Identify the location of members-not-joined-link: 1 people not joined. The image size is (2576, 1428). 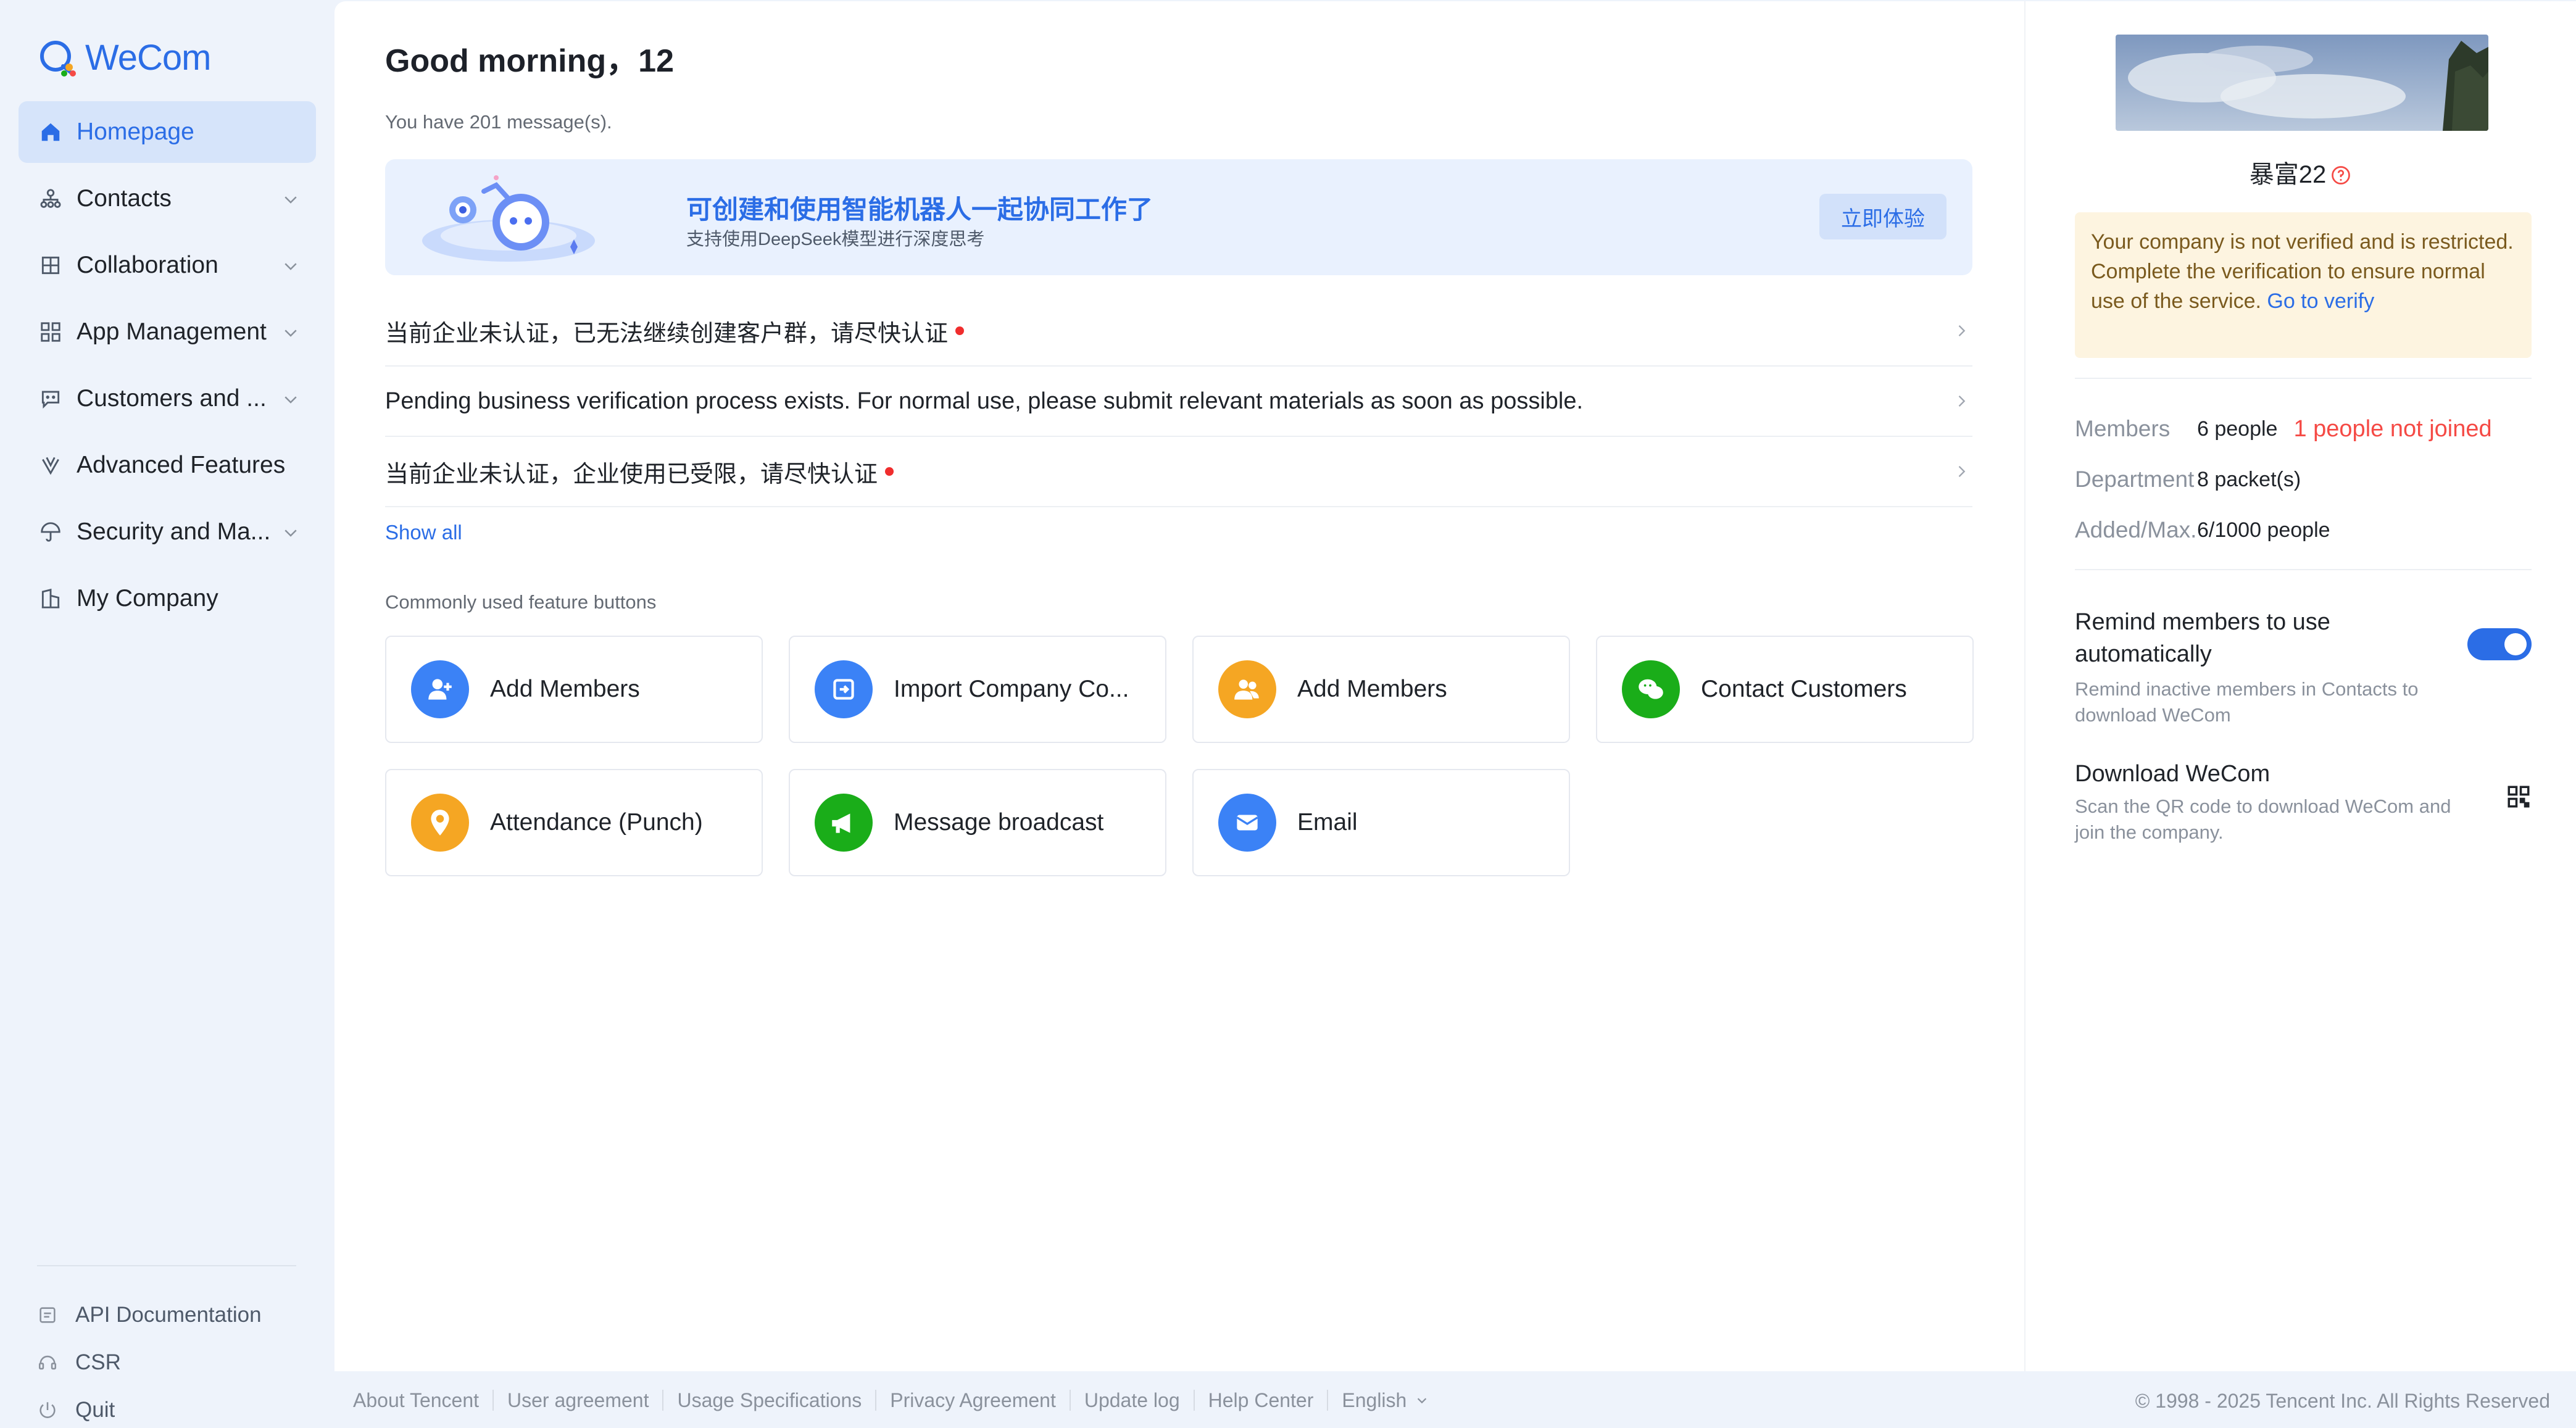
(2392, 429).